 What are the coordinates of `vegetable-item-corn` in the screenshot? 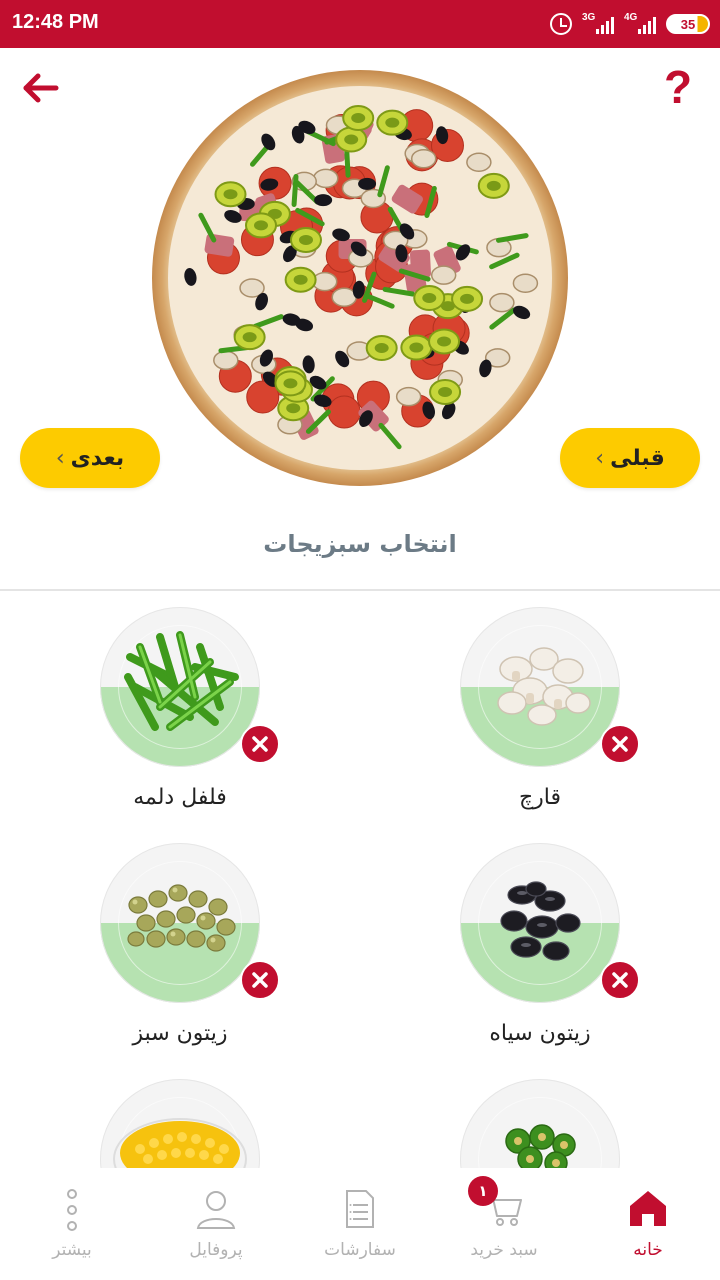 It's located at (180, 1115).